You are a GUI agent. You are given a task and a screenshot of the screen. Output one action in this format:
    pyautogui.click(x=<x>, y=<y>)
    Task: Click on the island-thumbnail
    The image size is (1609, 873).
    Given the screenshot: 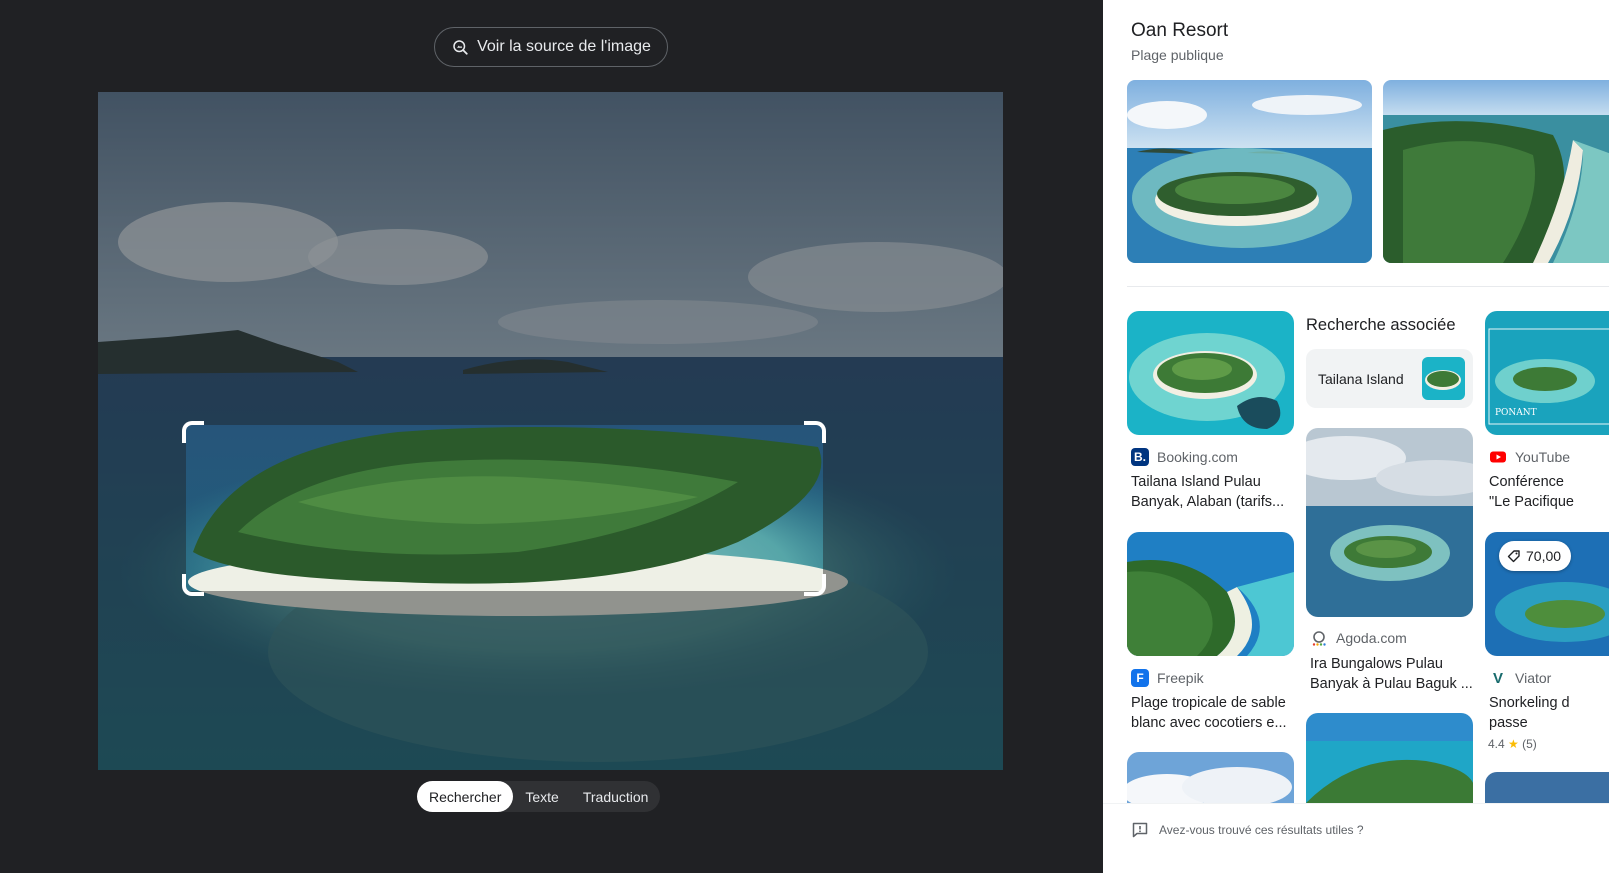 What is the action you would take?
    pyautogui.click(x=1443, y=378)
    